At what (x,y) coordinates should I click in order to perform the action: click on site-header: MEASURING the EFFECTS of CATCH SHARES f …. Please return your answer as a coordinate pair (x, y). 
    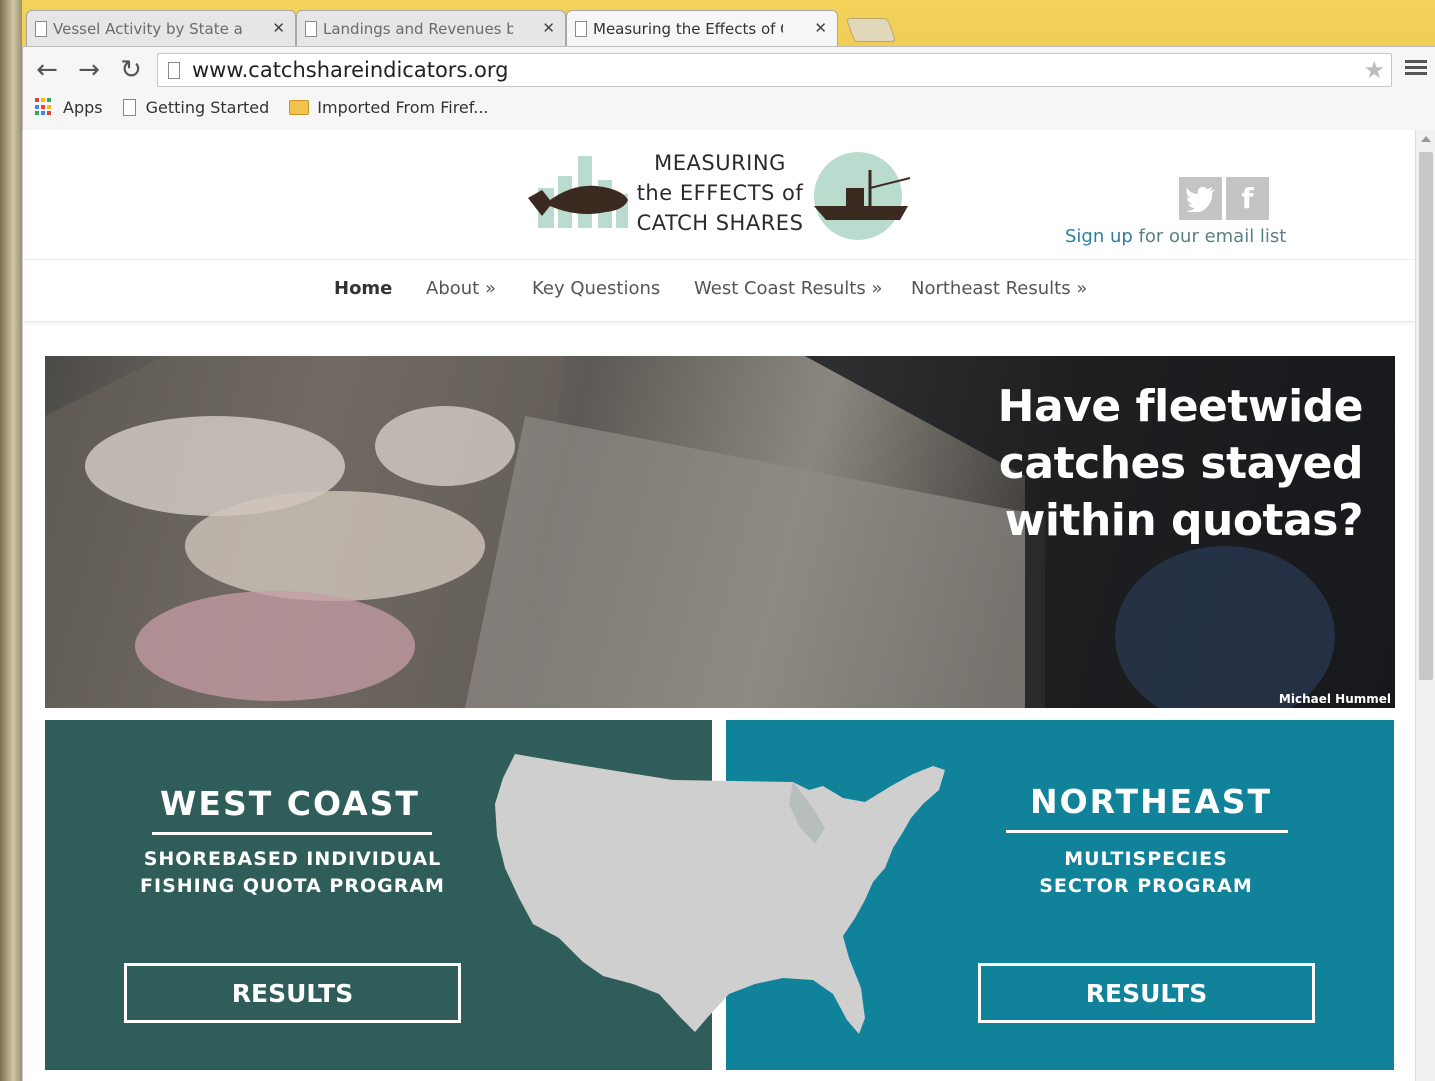
    Looking at the image, I should click on (719, 195).